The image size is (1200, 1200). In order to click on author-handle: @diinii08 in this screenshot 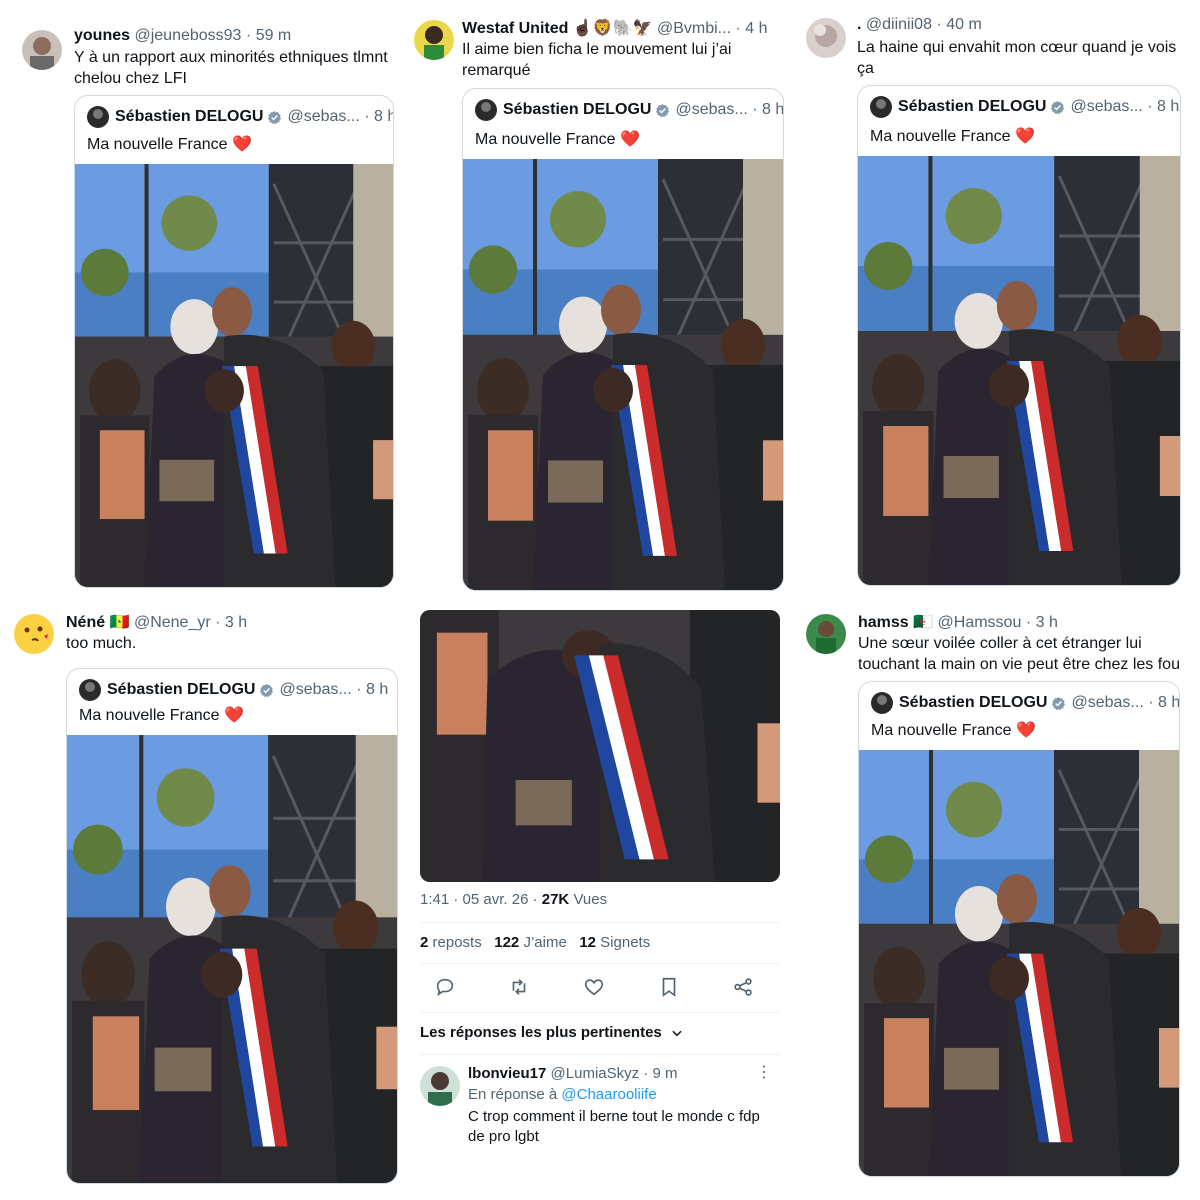, I will do `click(899, 24)`.